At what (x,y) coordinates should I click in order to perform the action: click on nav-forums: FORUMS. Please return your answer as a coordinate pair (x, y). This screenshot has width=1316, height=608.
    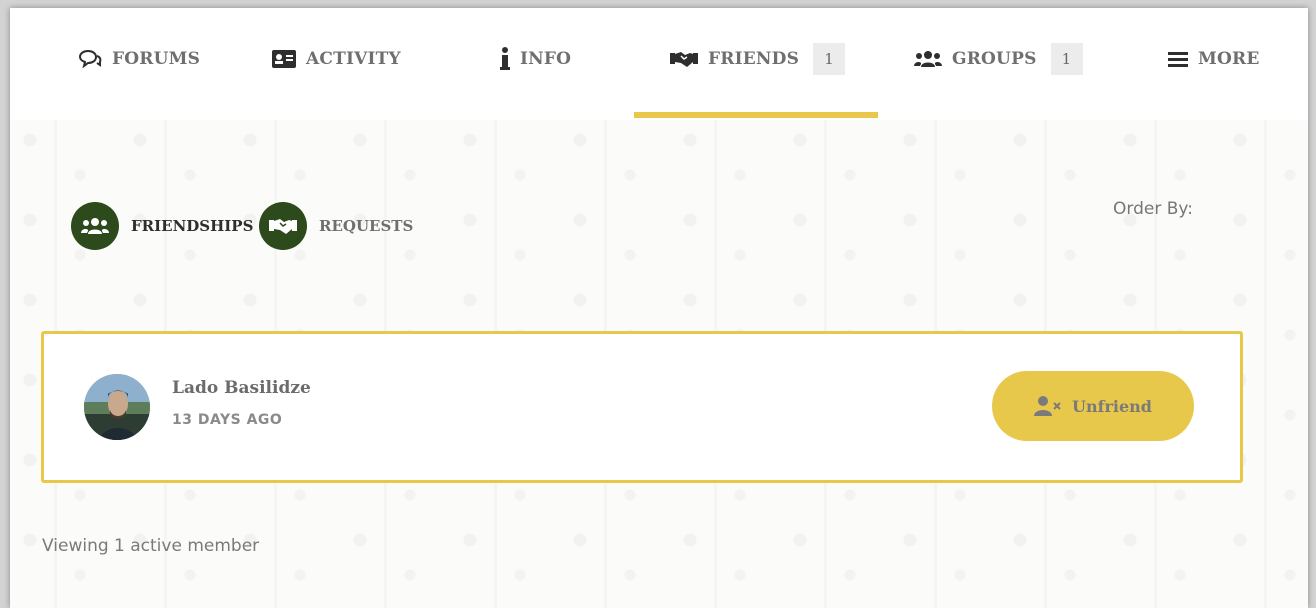
    Looking at the image, I should click on (139, 59).